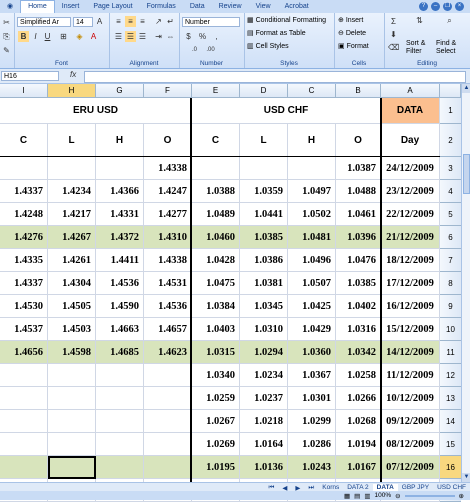 This screenshot has width=470, height=502. I want to click on table-cell: 1.0218, so click(264, 421).